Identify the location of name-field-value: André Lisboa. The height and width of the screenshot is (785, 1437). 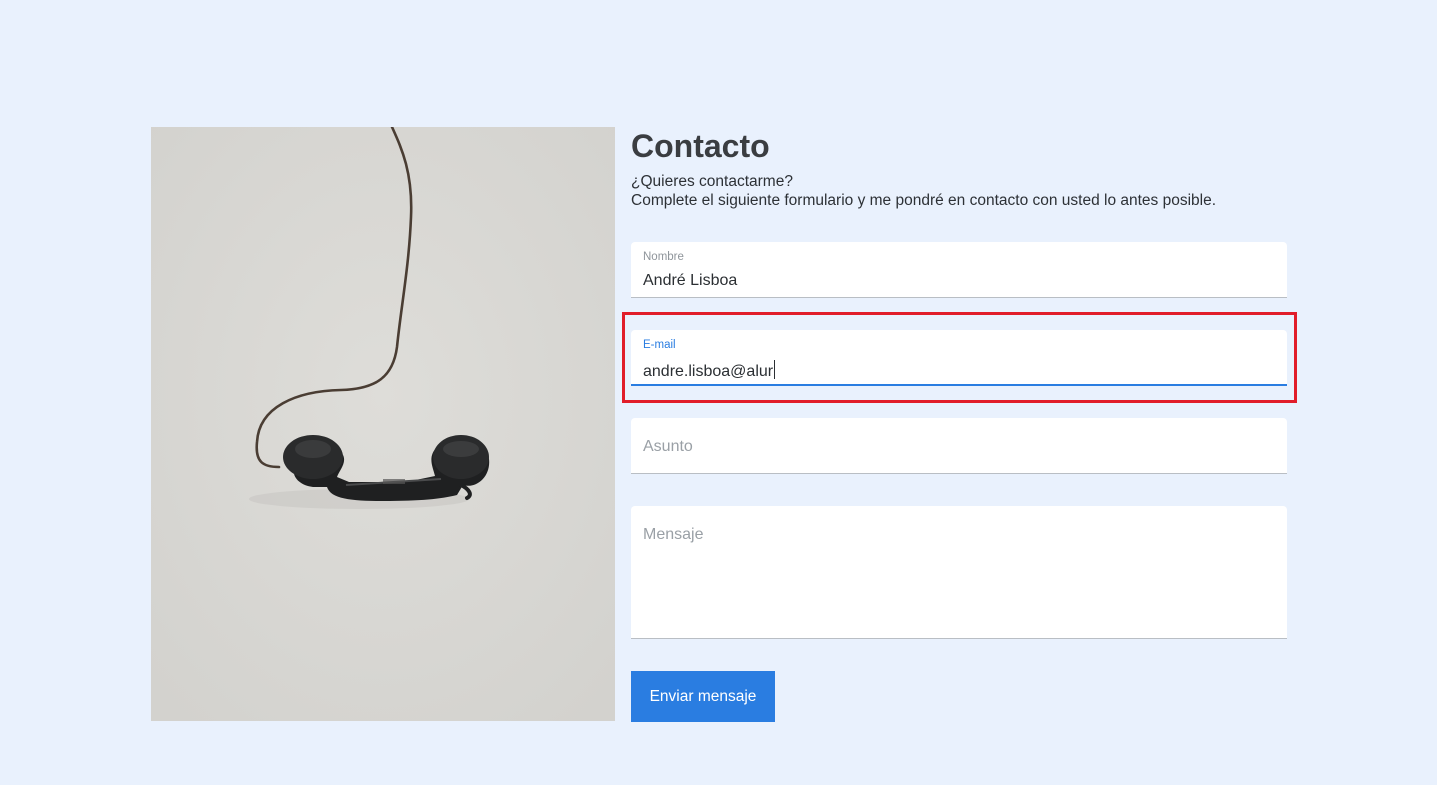
(690, 280).